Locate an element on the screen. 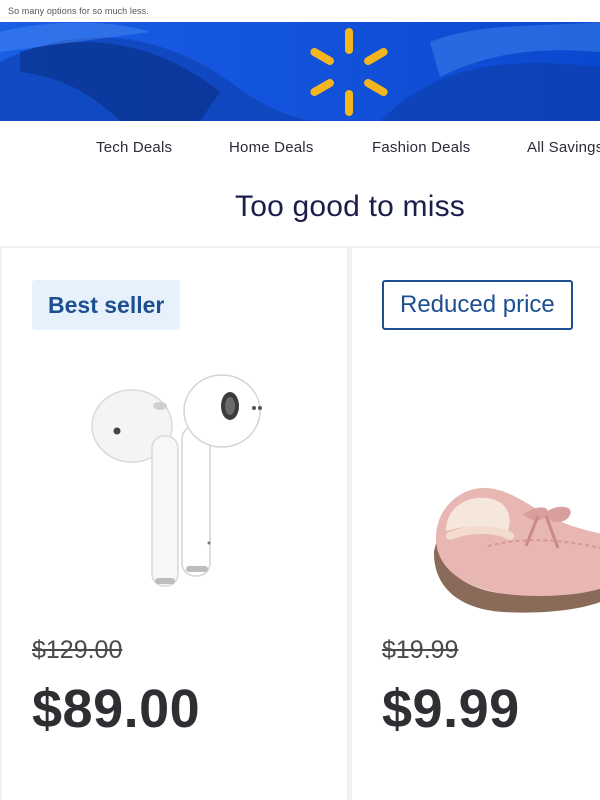 The height and width of the screenshot is (800, 600). earbuds-image is located at coordinates (176, 480).